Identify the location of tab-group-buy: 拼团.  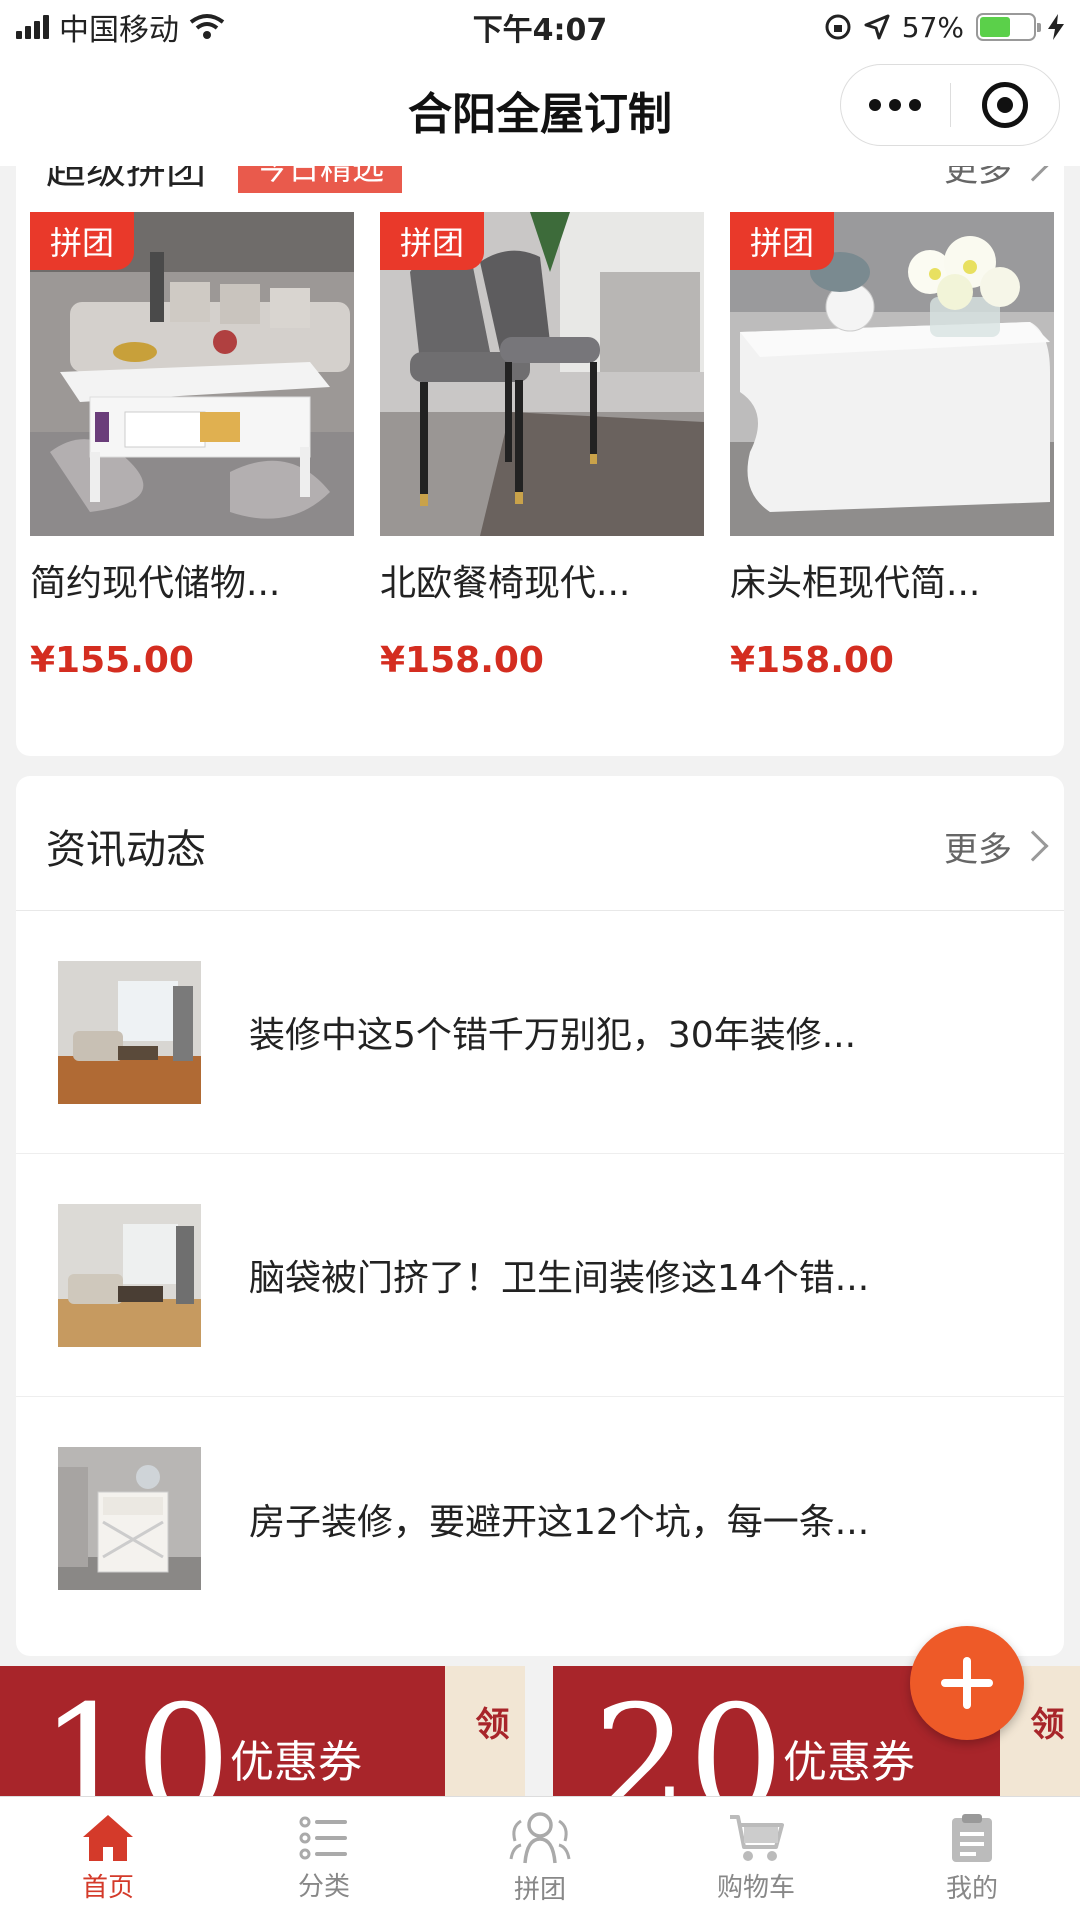
(540, 1858).